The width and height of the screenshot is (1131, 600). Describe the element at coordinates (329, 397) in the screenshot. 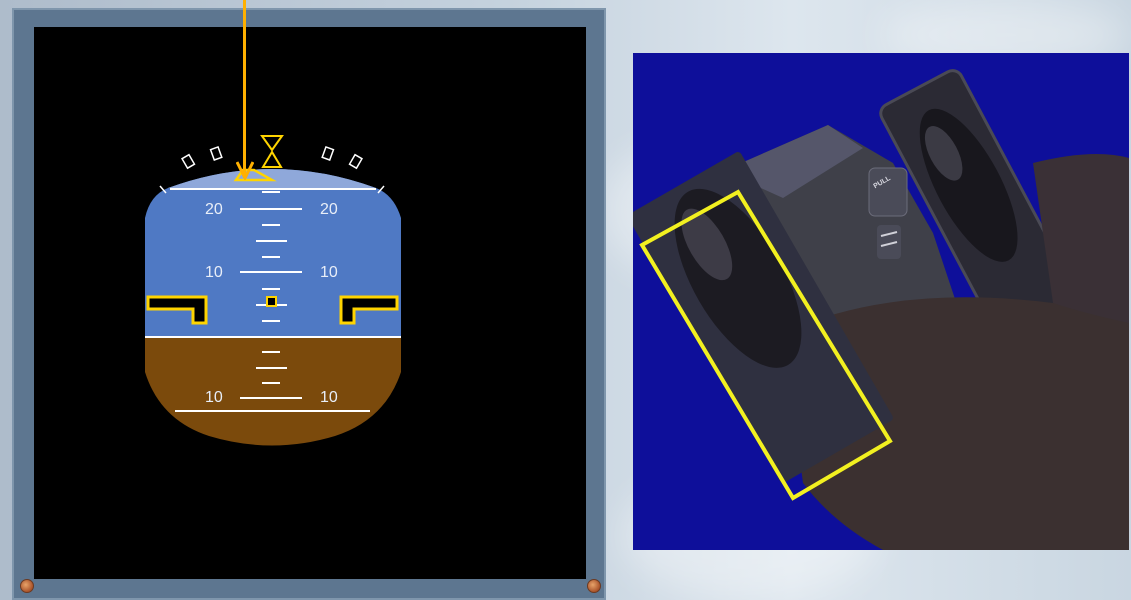

I see `pitch-label-down10-right: 10` at that location.